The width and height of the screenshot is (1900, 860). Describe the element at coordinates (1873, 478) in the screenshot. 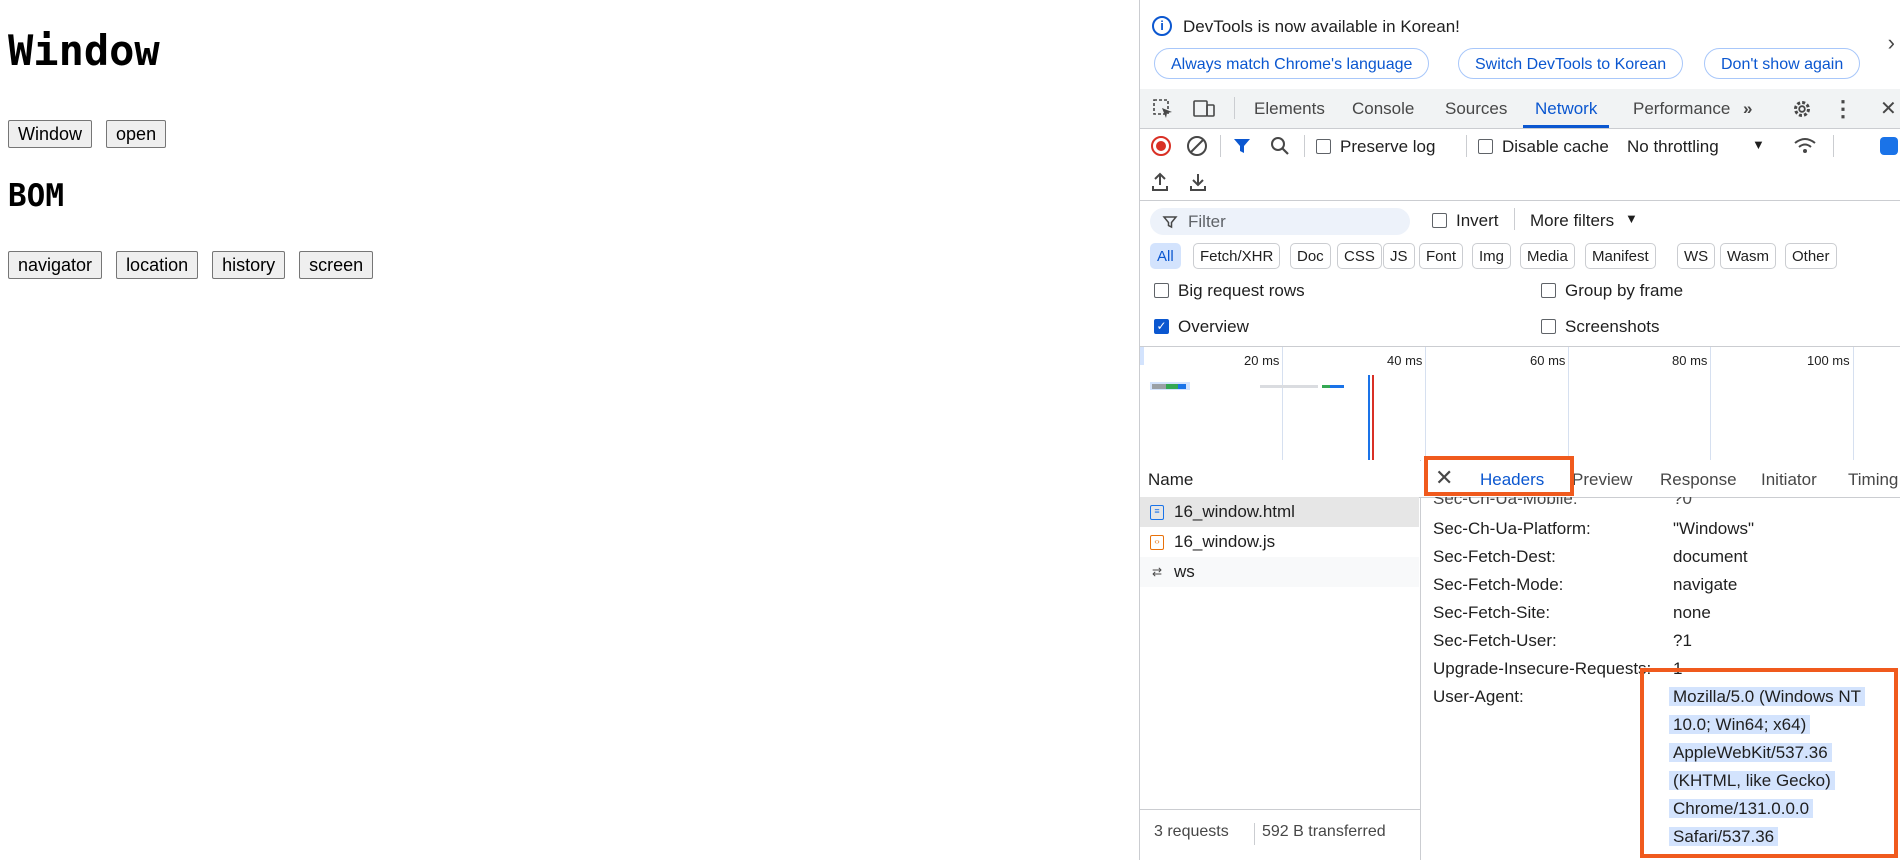

I see `tab-timing: Timing` at that location.